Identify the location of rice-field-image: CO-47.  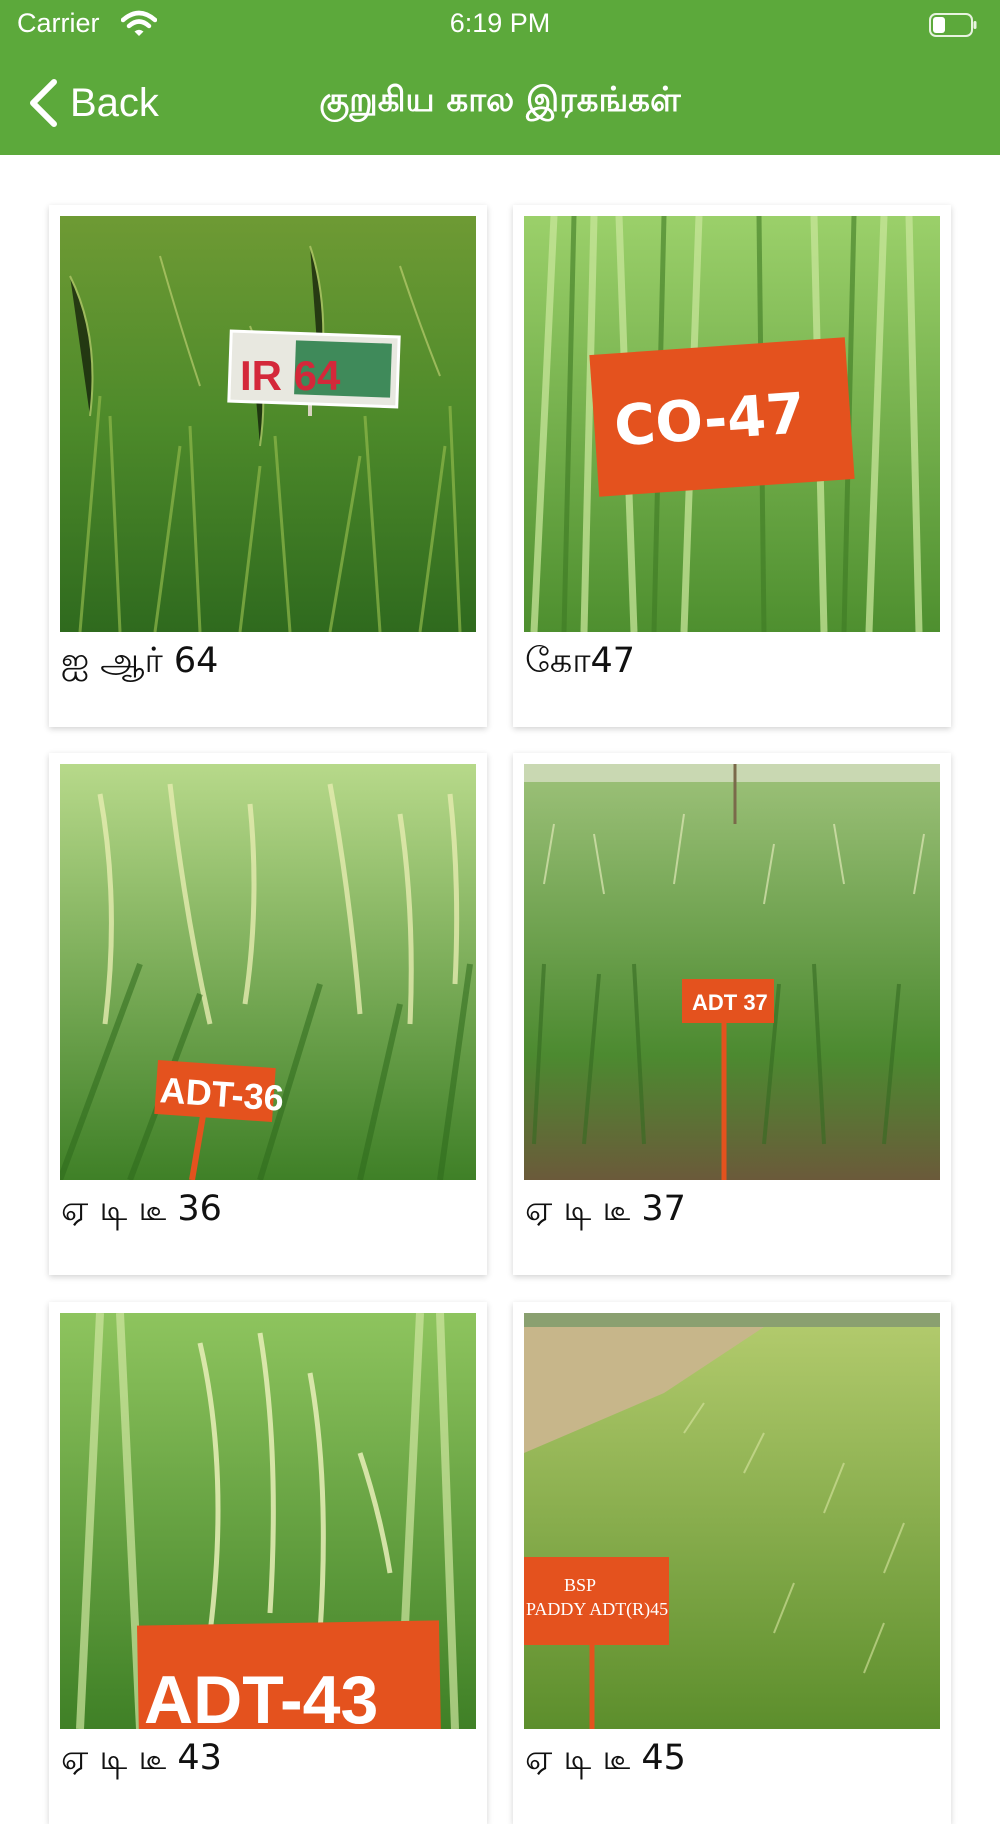
(732, 424).